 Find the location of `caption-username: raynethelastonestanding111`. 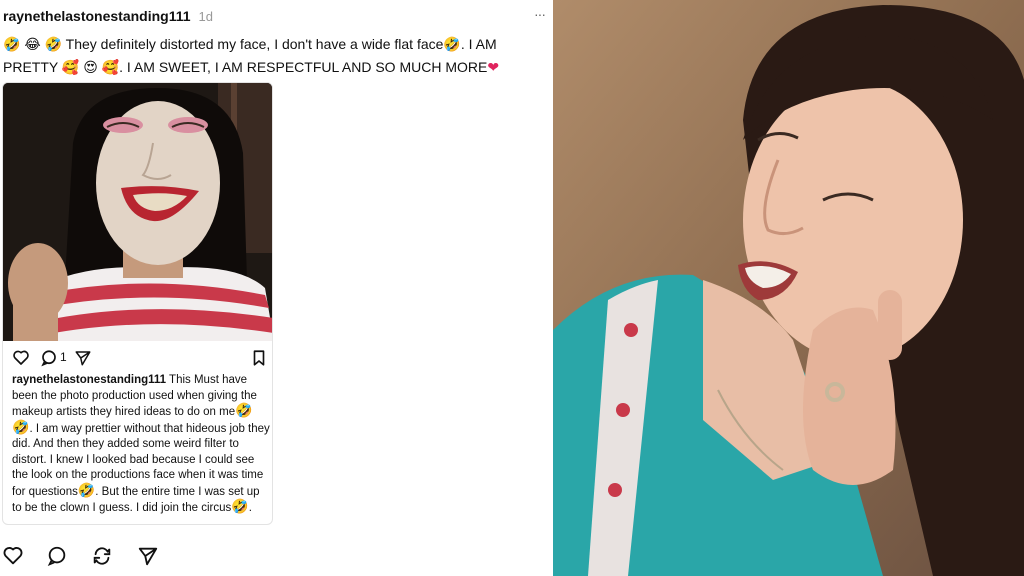

caption-username: raynethelastonestanding111 is located at coordinates (89, 380).